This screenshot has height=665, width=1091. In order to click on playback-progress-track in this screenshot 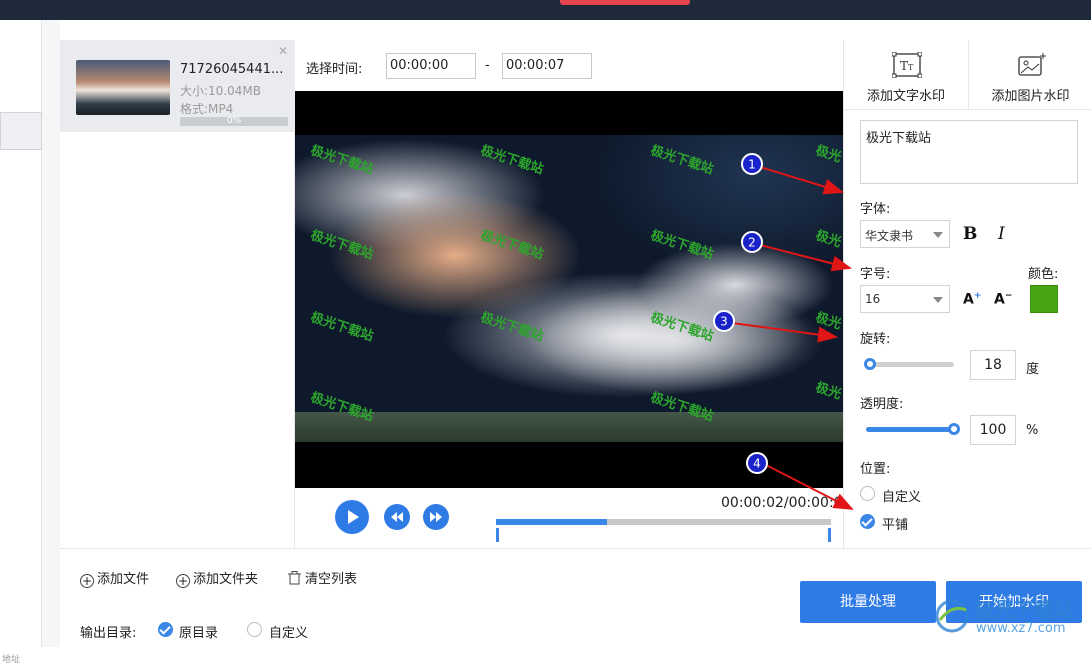, I will do `click(663, 522)`.